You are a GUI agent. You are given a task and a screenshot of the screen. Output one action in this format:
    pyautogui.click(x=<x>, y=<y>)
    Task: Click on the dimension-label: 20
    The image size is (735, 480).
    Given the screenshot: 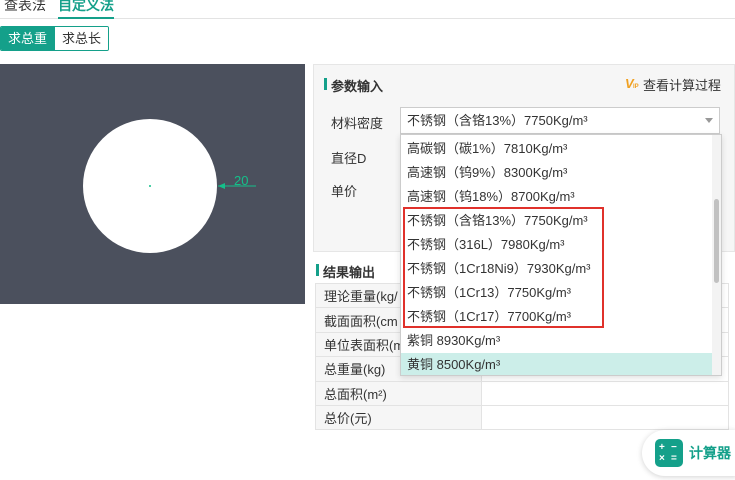 What is the action you would take?
    pyautogui.click(x=241, y=180)
    